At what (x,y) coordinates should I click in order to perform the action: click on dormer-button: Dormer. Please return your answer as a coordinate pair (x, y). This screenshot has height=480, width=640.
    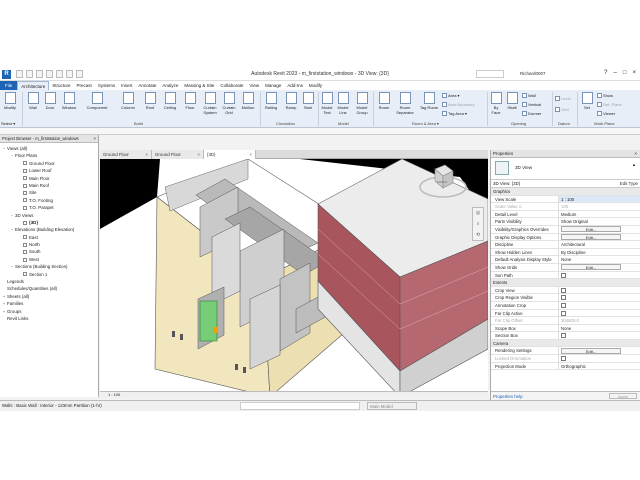
    Looking at the image, I should click on (531, 113).